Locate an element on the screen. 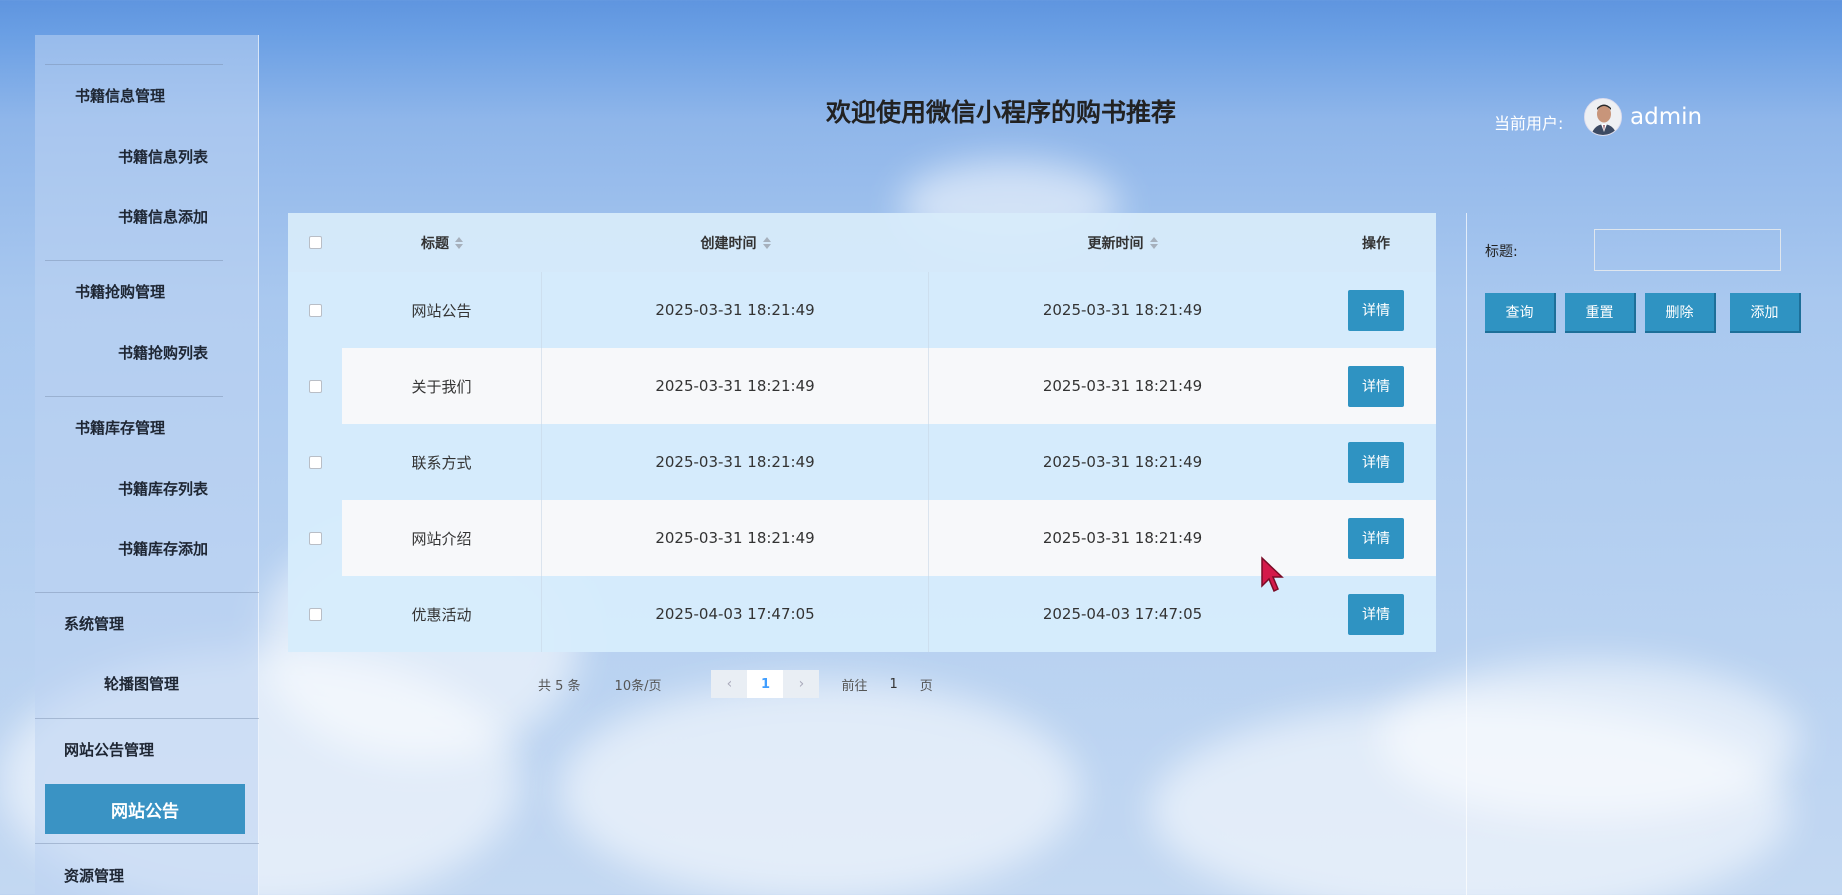  sidebar-group-book-info: 书籍信息管理 is located at coordinates (120, 95).